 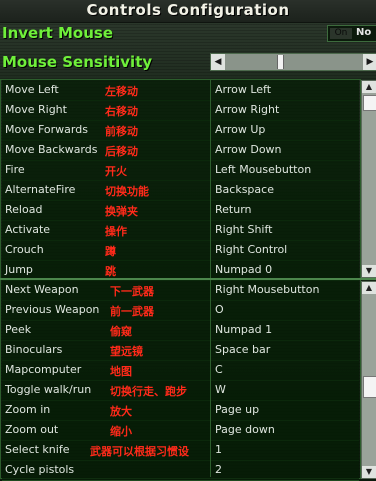 I want to click on slider-thumb, so click(x=280, y=62).